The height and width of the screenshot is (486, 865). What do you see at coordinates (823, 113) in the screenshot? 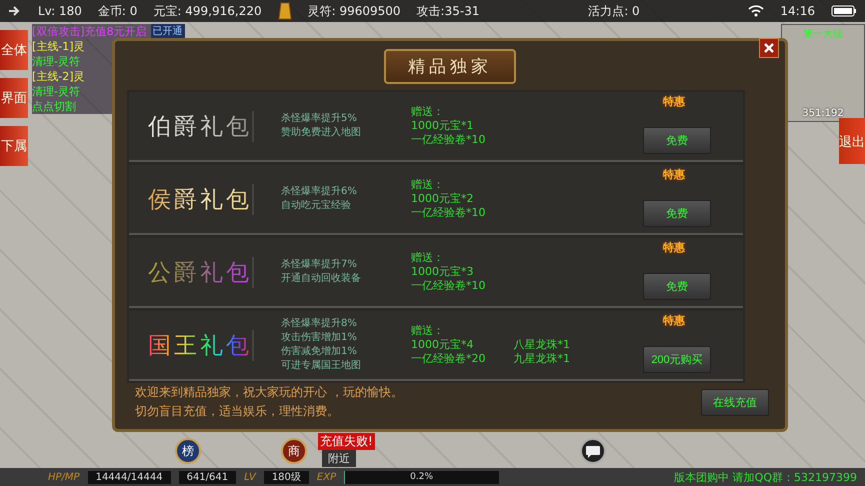
I see `coordinates-text: 351:192` at bounding box center [823, 113].